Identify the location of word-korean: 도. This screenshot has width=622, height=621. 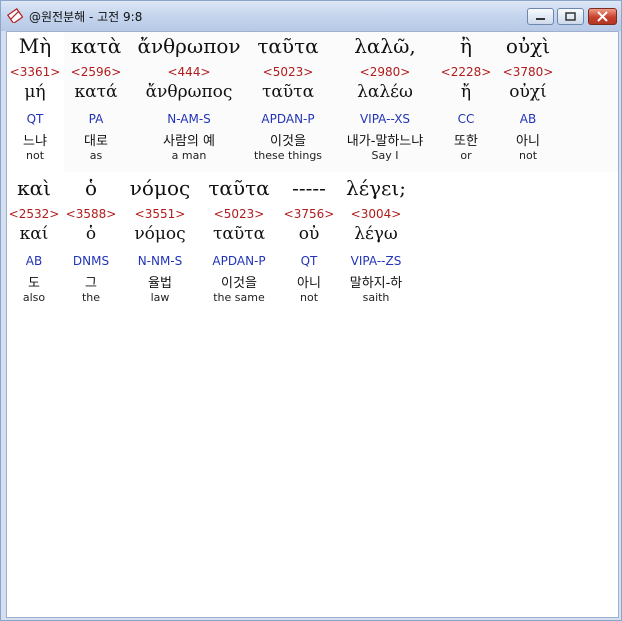
(34, 283).